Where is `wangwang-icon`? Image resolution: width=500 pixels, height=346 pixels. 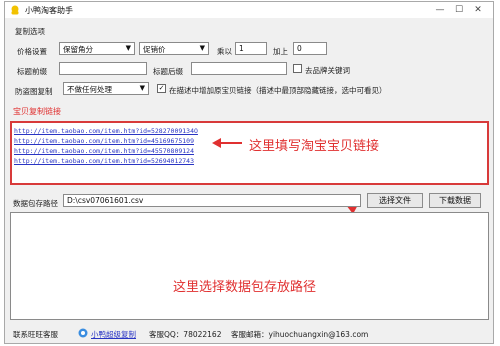
wangwang-icon is located at coordinates (83, 333).